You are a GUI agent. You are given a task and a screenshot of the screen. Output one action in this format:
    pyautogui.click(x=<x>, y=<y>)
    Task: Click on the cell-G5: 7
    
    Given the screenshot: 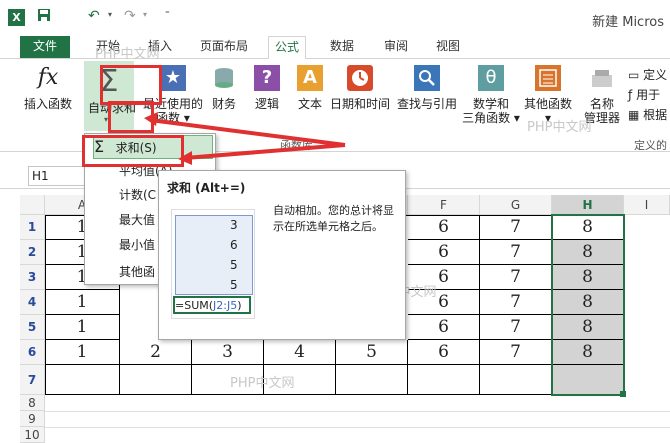 What is the action you would take?
    pyautogui.click(x=516, y=327)
    